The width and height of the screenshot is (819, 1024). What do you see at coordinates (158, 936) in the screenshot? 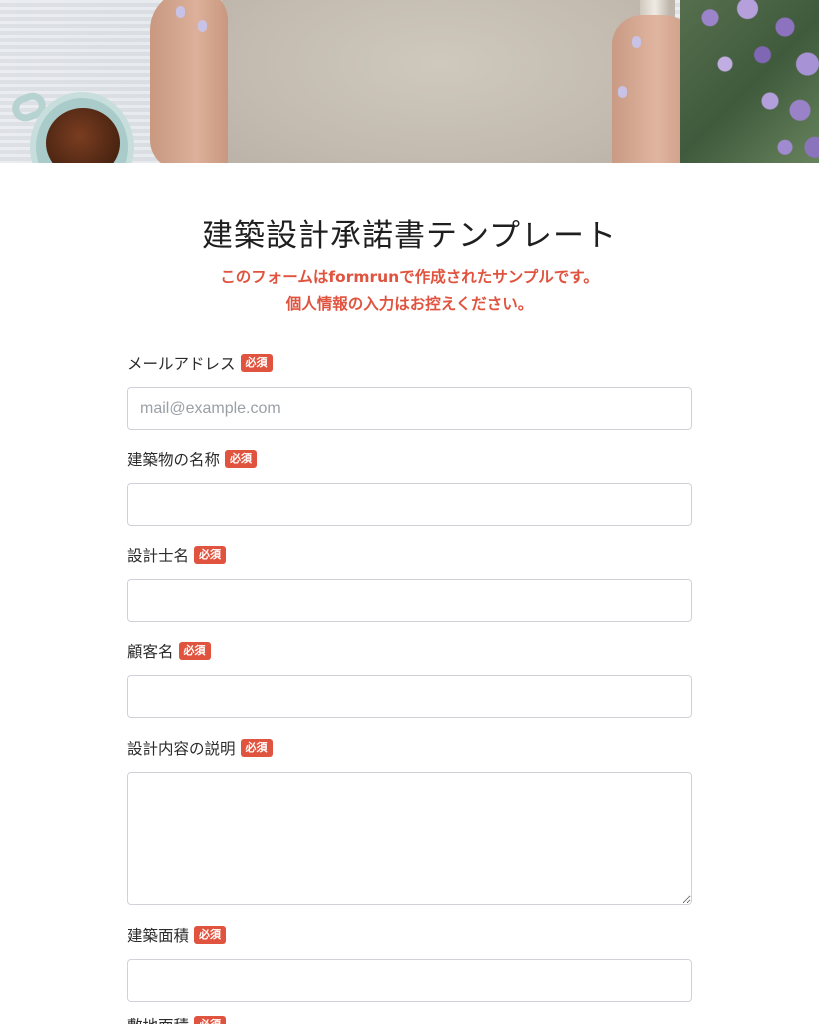
I see `field-label: 建築面積` at bounding box center [158, 936].